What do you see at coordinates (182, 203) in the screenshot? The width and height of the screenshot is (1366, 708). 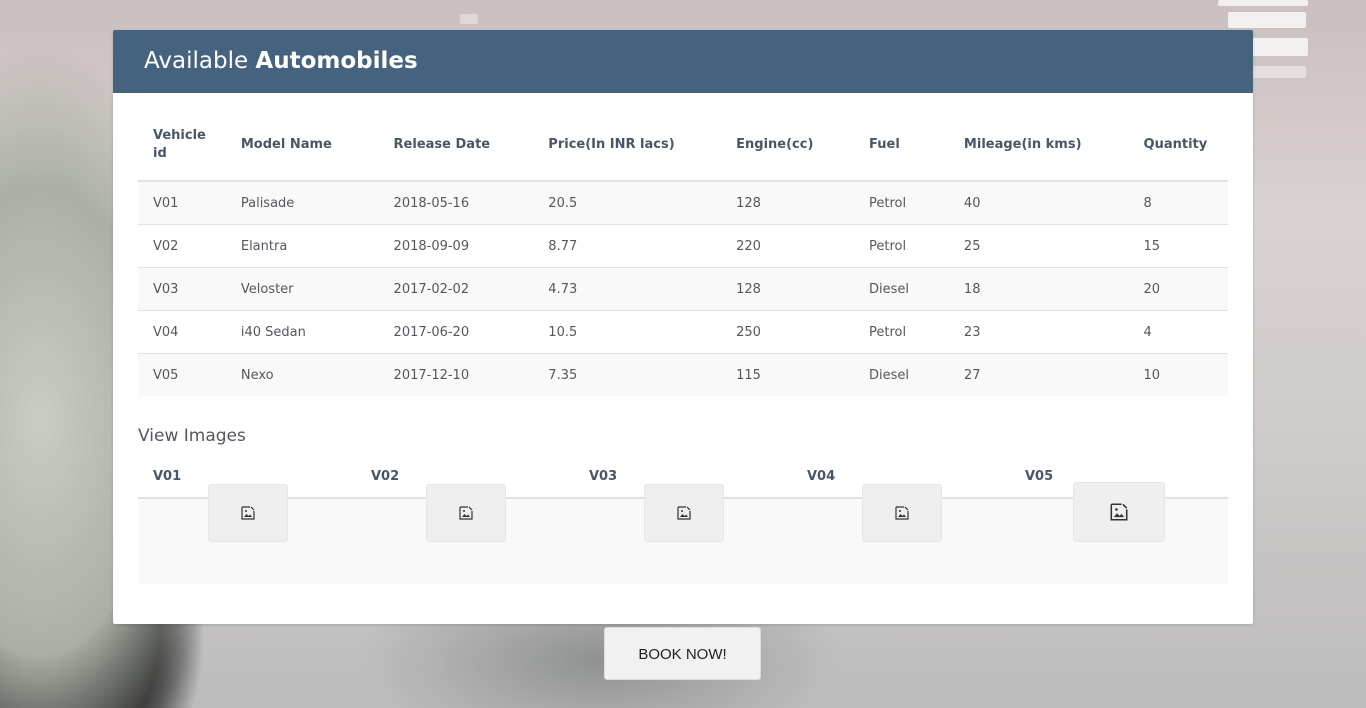 I see `cell-vehicle-id: V01` at bounding box center [182, 203].